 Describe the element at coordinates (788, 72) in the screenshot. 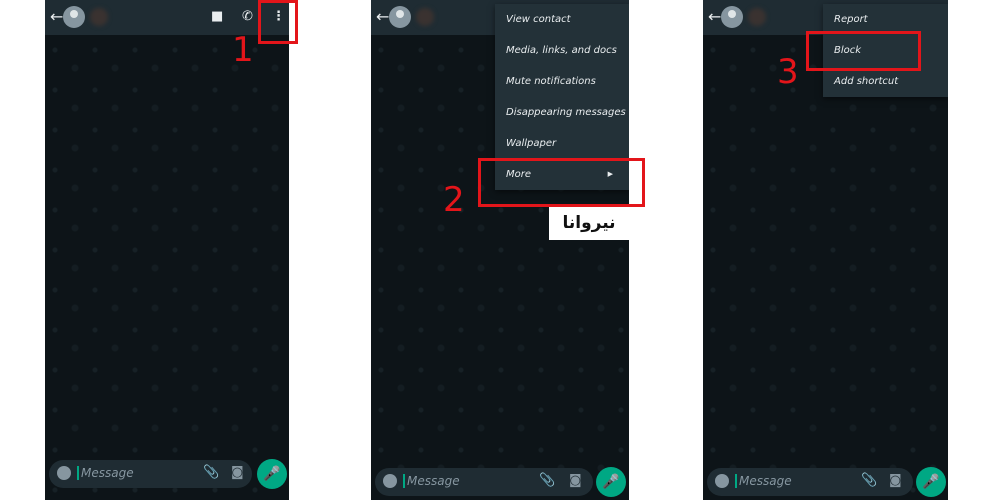

I see `step-number-3: 3` at that location.